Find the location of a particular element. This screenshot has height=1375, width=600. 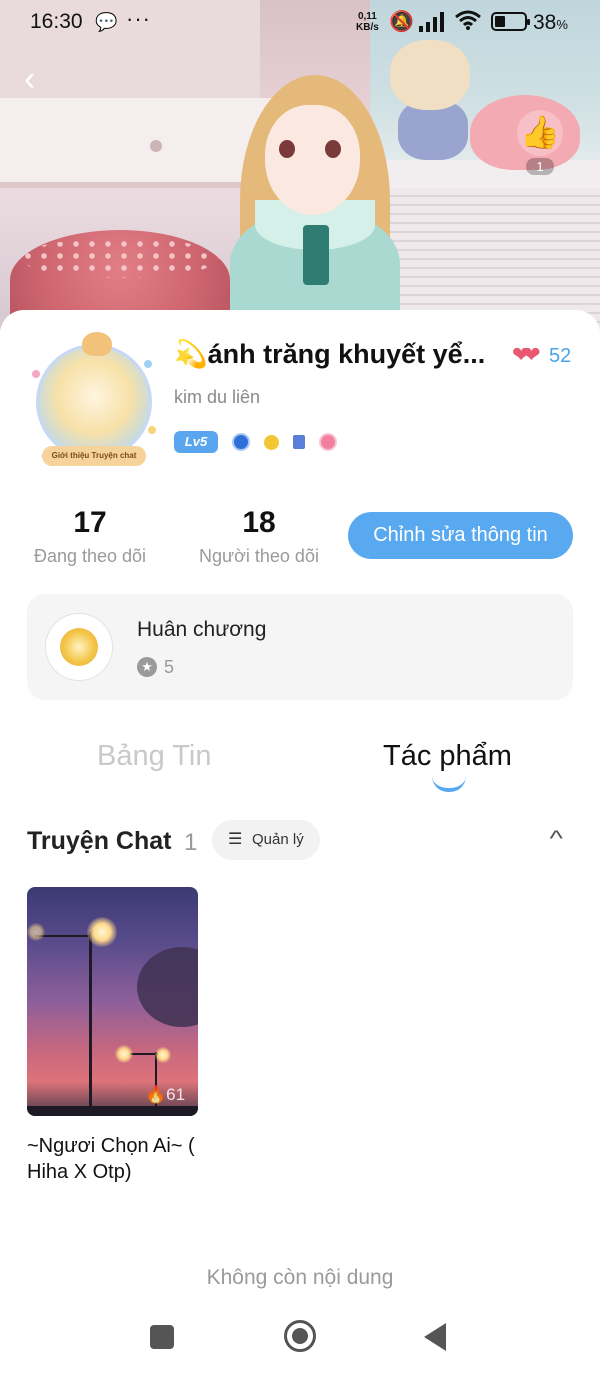

bear-crown-icon is located at coordinates (97, 344).